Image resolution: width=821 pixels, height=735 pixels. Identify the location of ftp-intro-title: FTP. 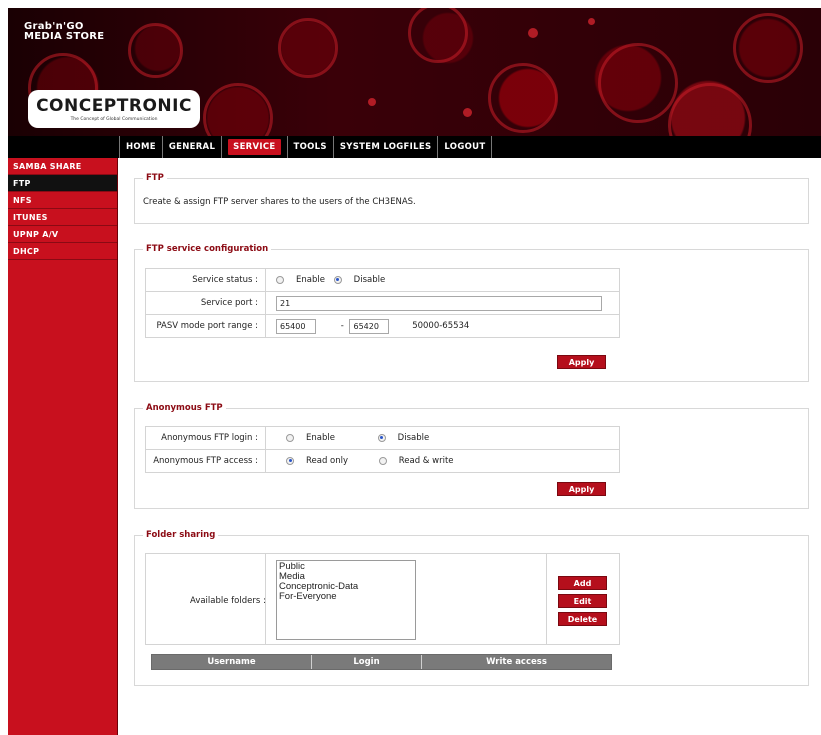
(155, 178).